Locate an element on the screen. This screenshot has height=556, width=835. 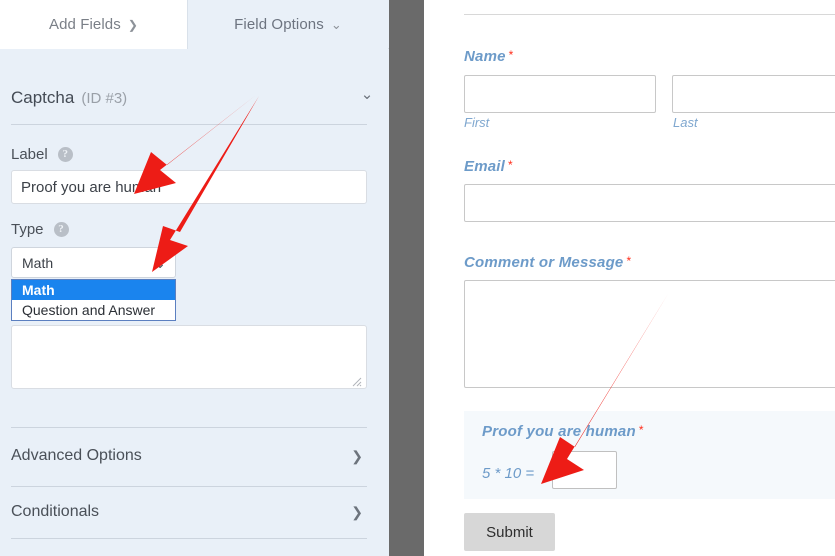
preview-top-divider is located at coordinates (649, 14).